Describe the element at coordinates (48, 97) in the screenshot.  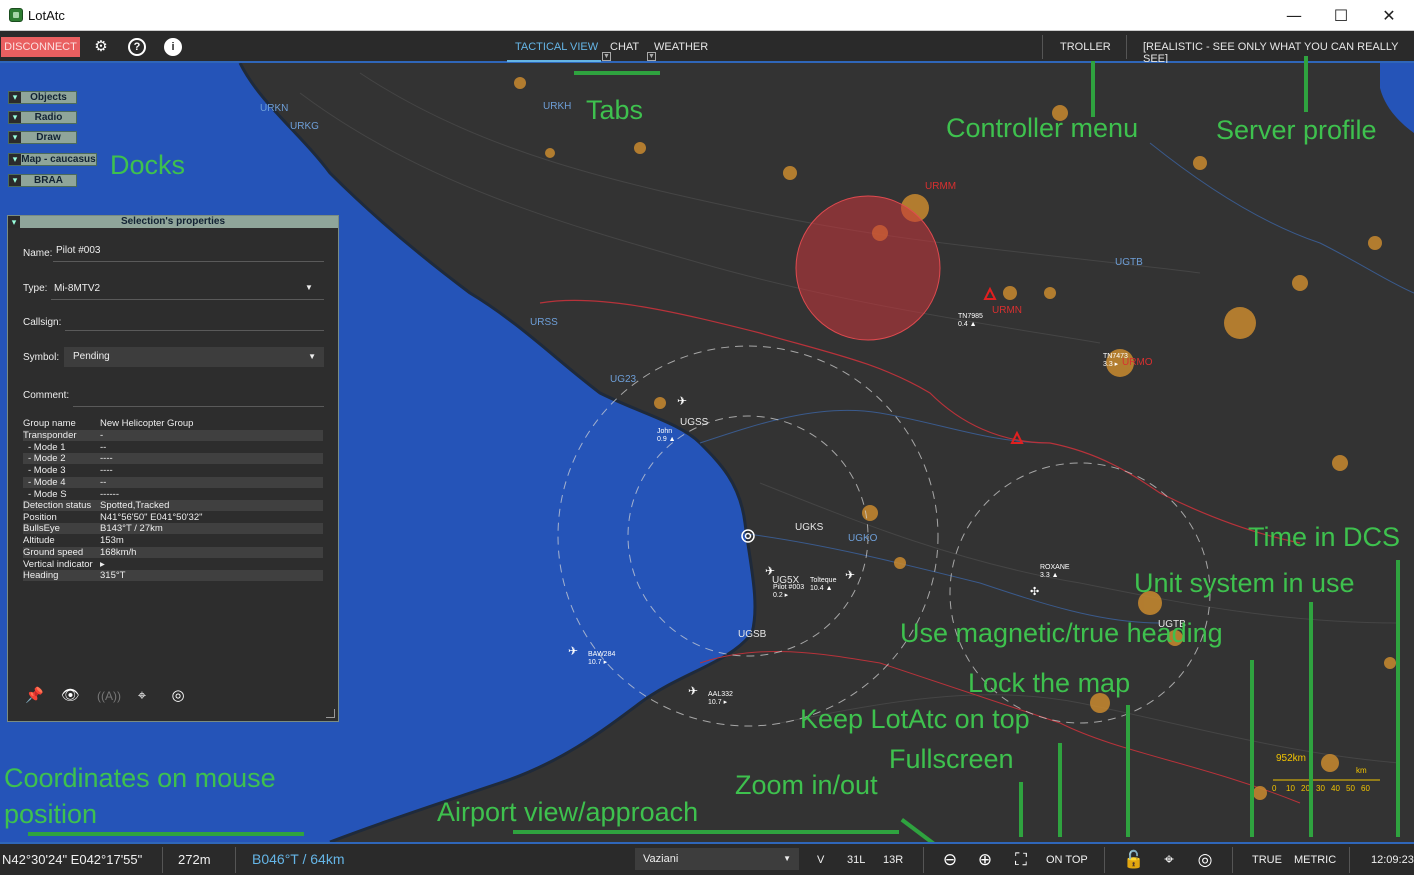
I see `dock-label: Objects` at that location.